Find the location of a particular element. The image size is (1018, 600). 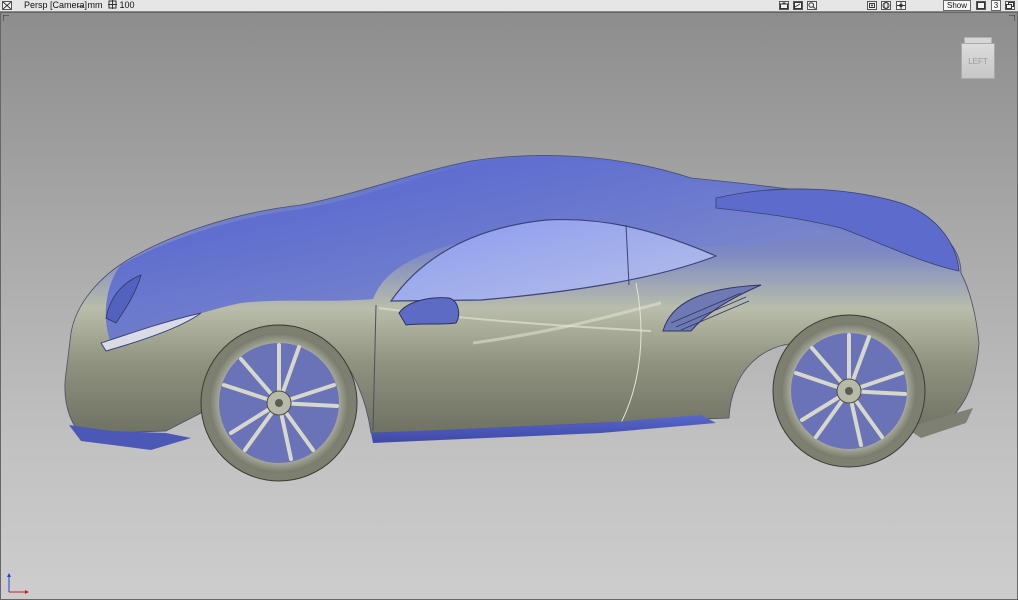

render-icon is located at coordinates (798, 5).